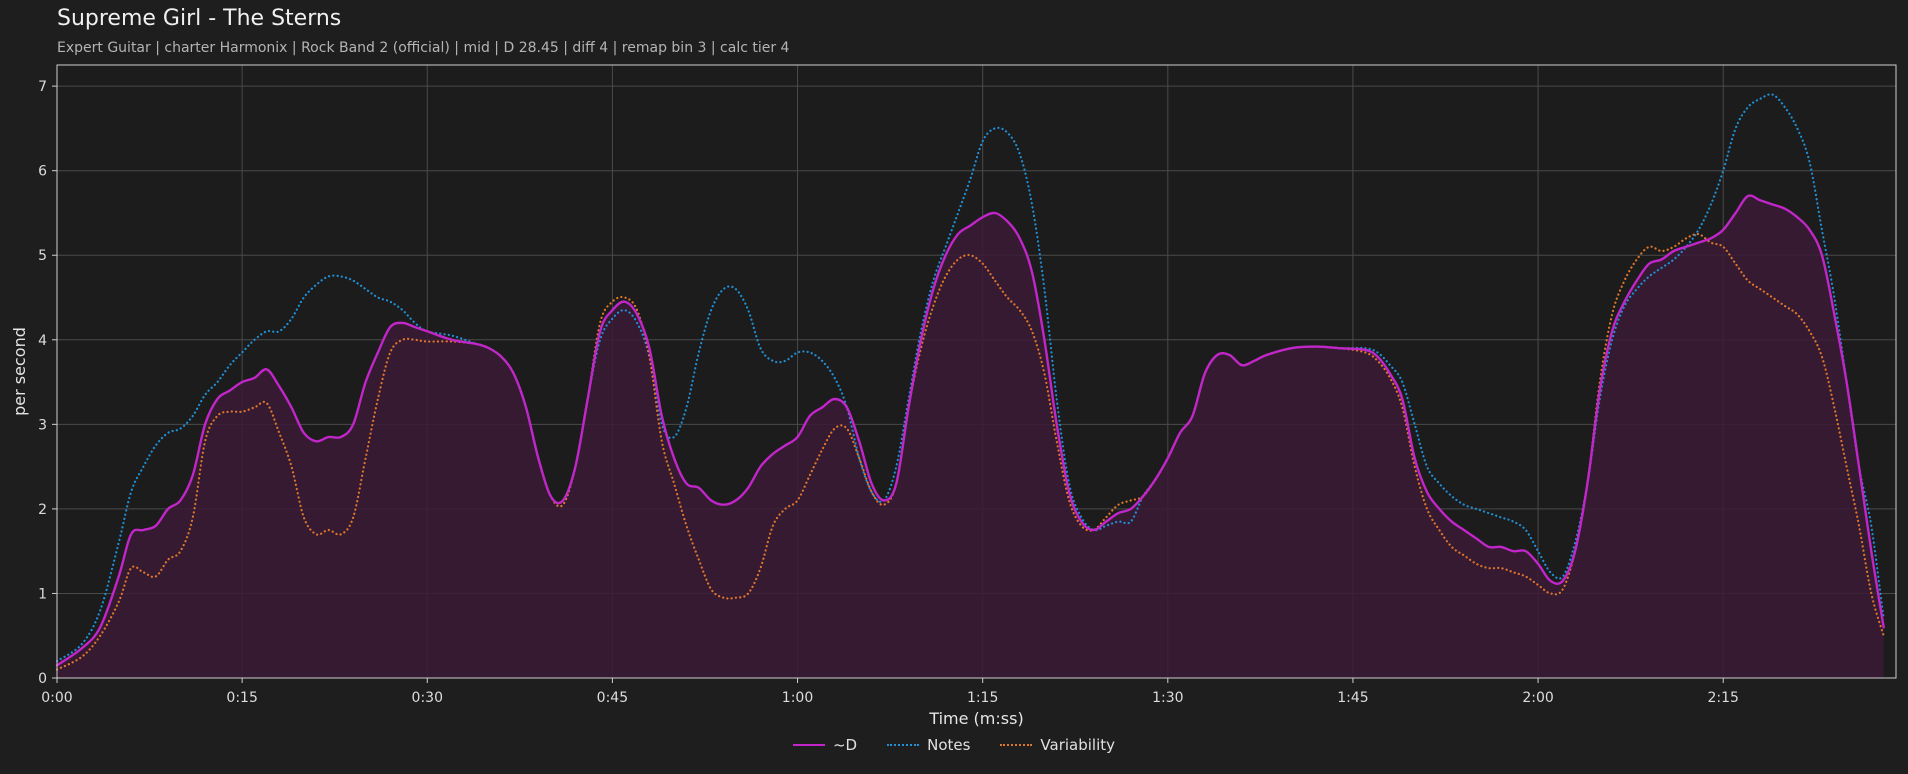 The image size is (1908, 774). I want to click on x-tick-label-7: 1:45, so click(1352, 698).